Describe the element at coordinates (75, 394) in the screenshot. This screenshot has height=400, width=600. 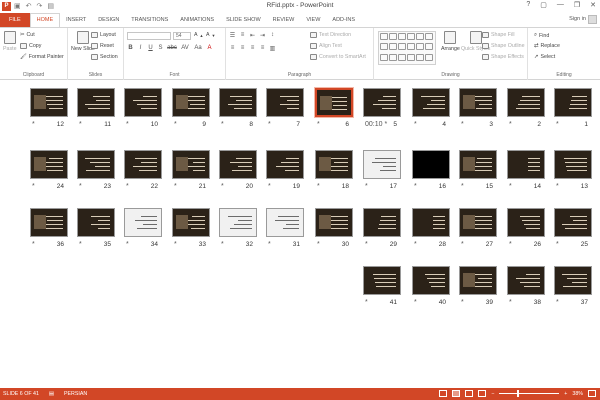
I see `language-status: PERSIAN` at that location.